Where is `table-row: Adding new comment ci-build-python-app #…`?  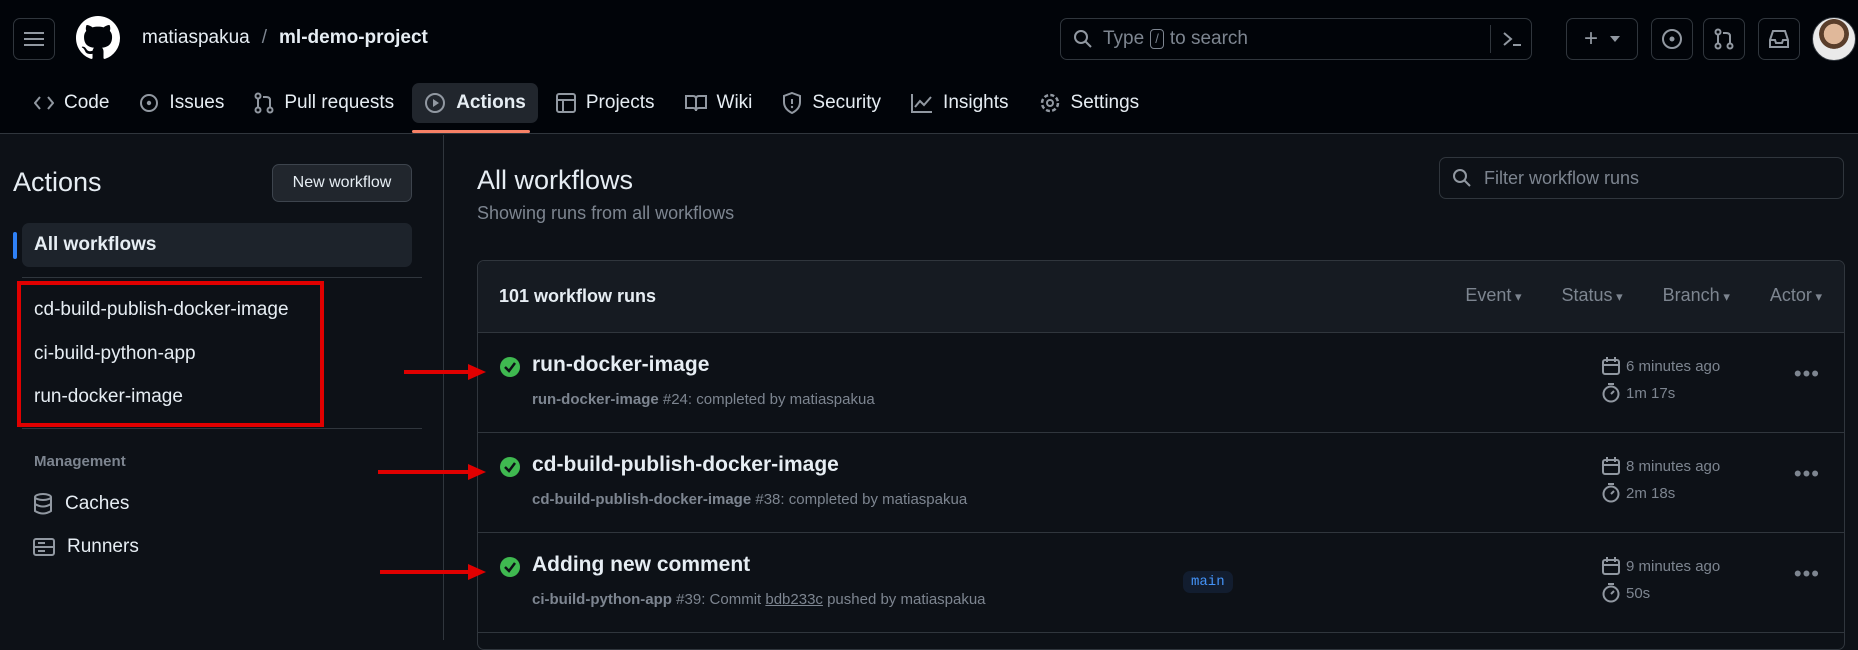 table-row: Adding new comment ci-build-python-app #… is located at coordinates (1161, 583).